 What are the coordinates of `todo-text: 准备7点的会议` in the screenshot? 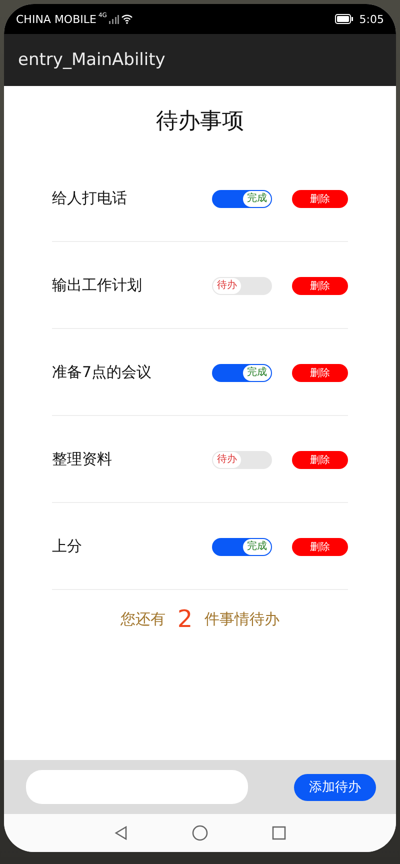 It's located at (102, 372).